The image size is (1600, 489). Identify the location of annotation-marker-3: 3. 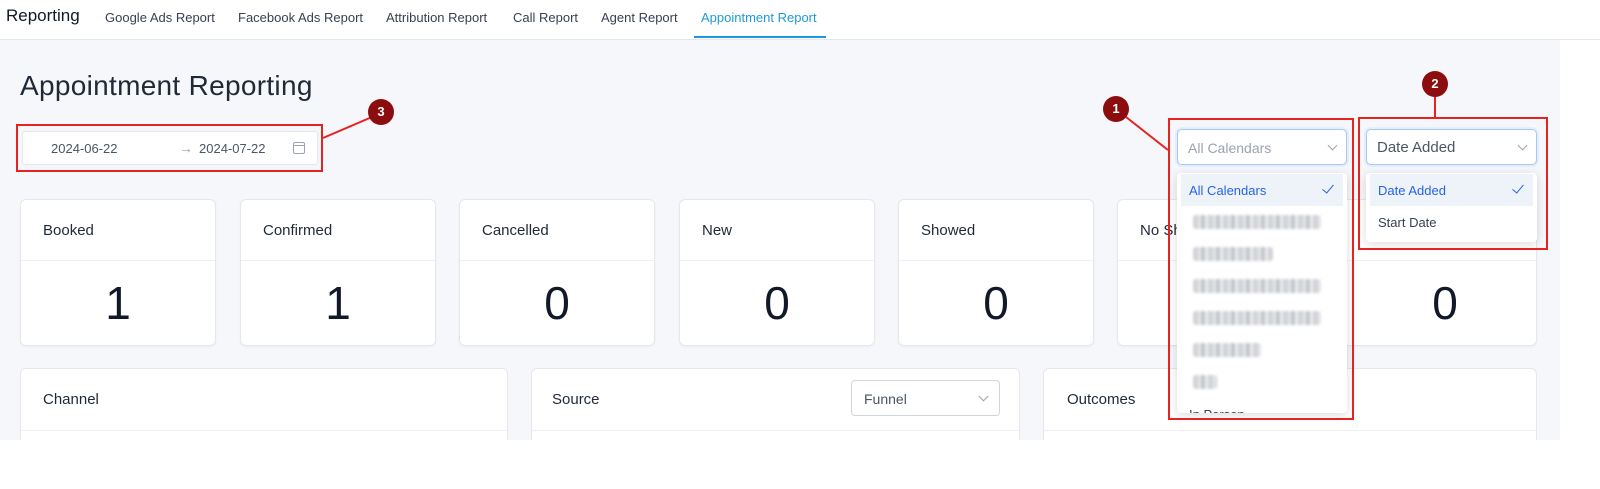
(381, 112).